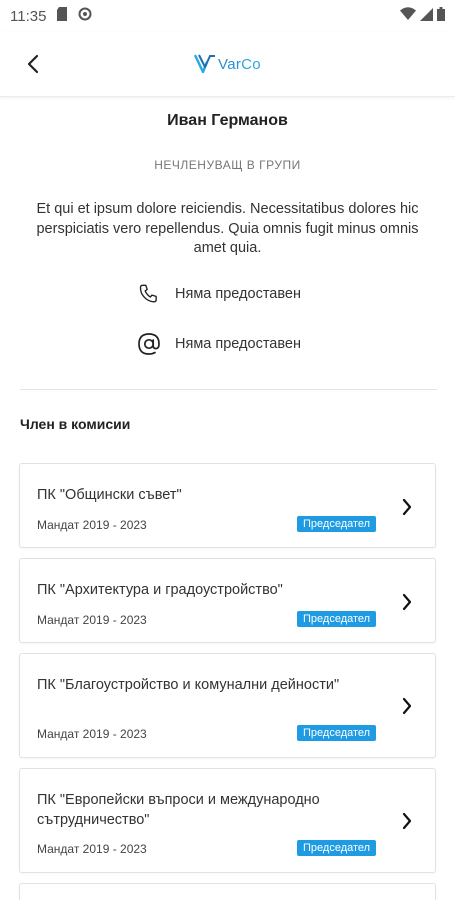 The image size is (455, 900). Describe the element at coordinates (441, 16) in the screenshot. I see `battery-icon` at that location.